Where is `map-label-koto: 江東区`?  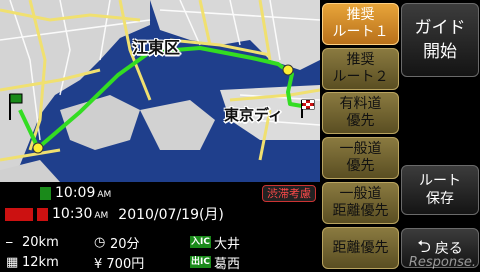 map-label-koto: 江東区 is located at coordinates (156, 47).